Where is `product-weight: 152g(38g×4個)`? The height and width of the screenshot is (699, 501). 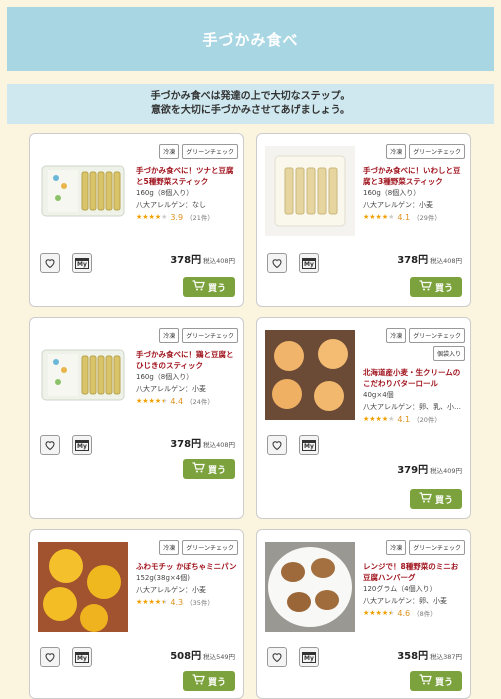 product-weight: 152g(38g×4個) is located at coordinates (163, 578).